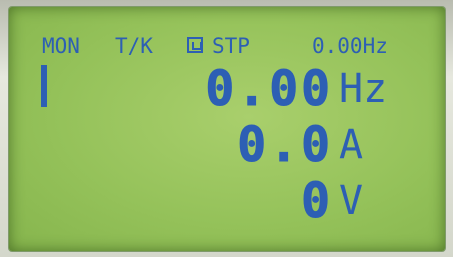 This screenshot has height=257, width=453. Describe the element at coordinates (61, 46) in the screenshot. I see `mode-indicator: MON` at that location.